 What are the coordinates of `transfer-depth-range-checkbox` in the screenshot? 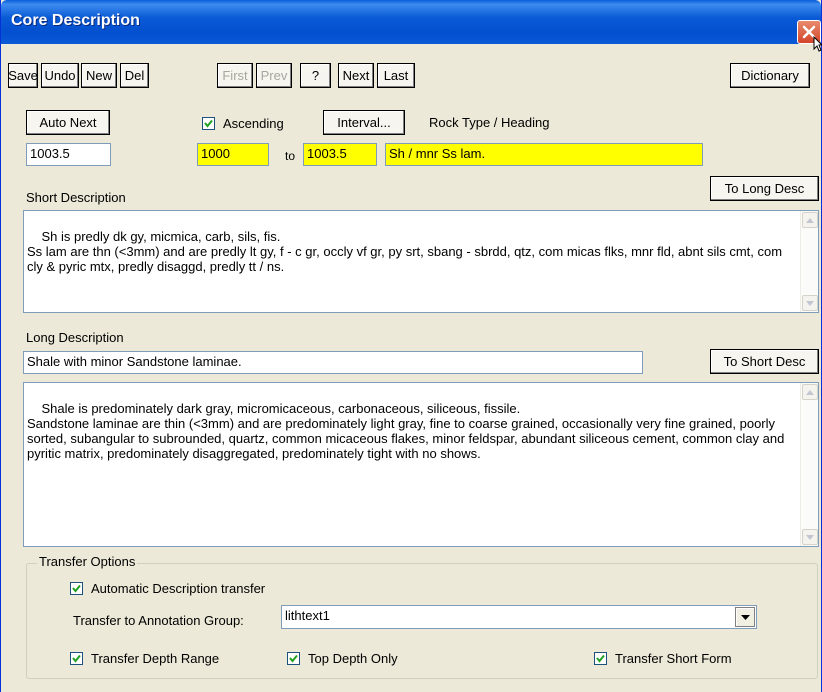 It's located at (76, 658).